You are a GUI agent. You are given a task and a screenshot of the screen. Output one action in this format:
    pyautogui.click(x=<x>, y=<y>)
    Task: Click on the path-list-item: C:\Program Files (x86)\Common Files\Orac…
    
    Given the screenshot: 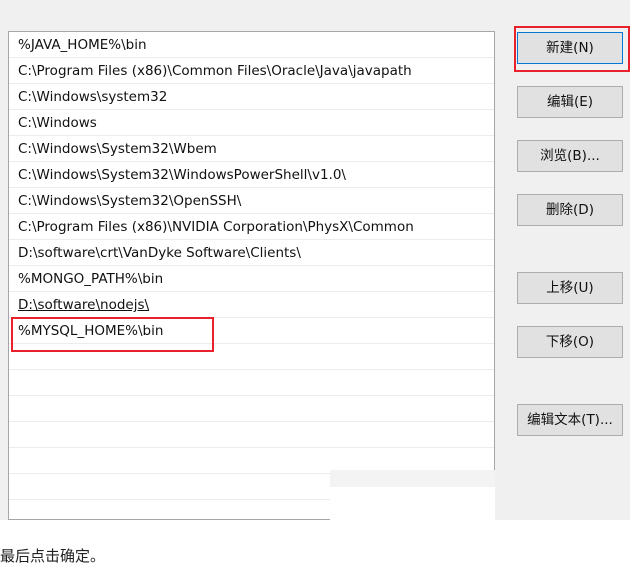 What is the action you would take?
    pyautogui.click(x=251, y=71)
    